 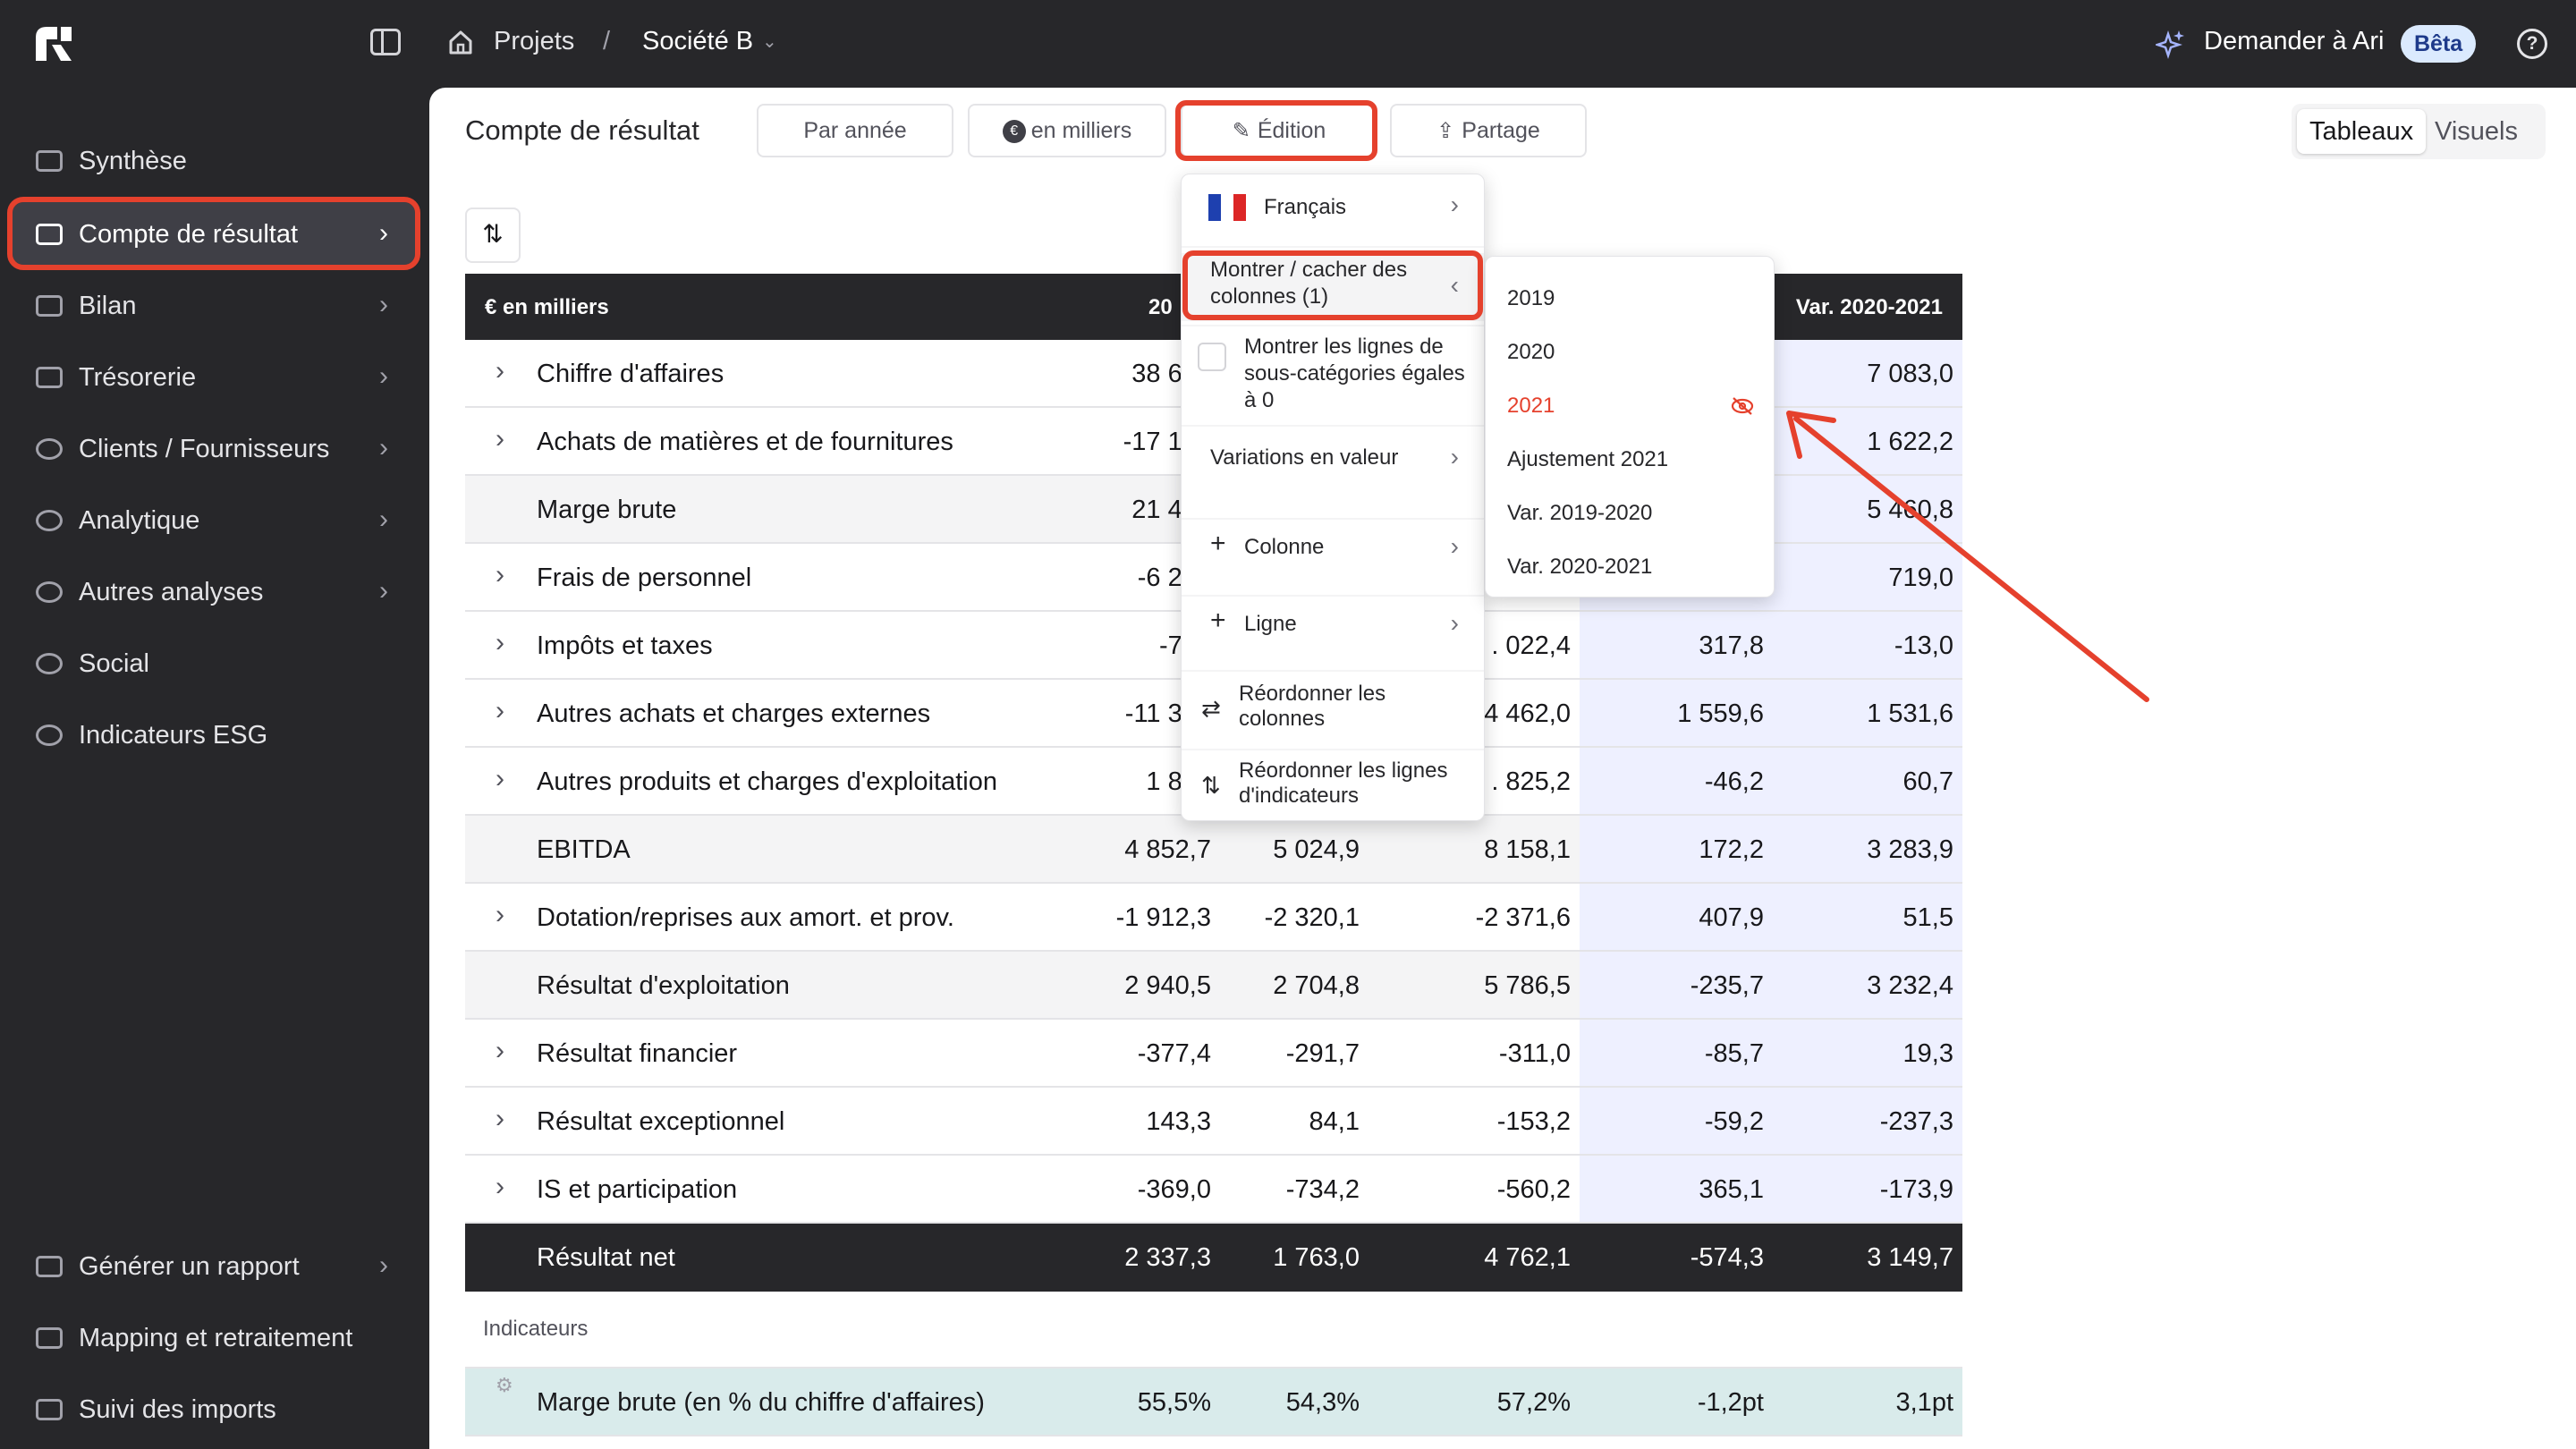 What do you see at coordinates (1211, 785) in the screenshot?
I see `swap-vertical-icon: ⇅` at bounding box center [1211, 785].